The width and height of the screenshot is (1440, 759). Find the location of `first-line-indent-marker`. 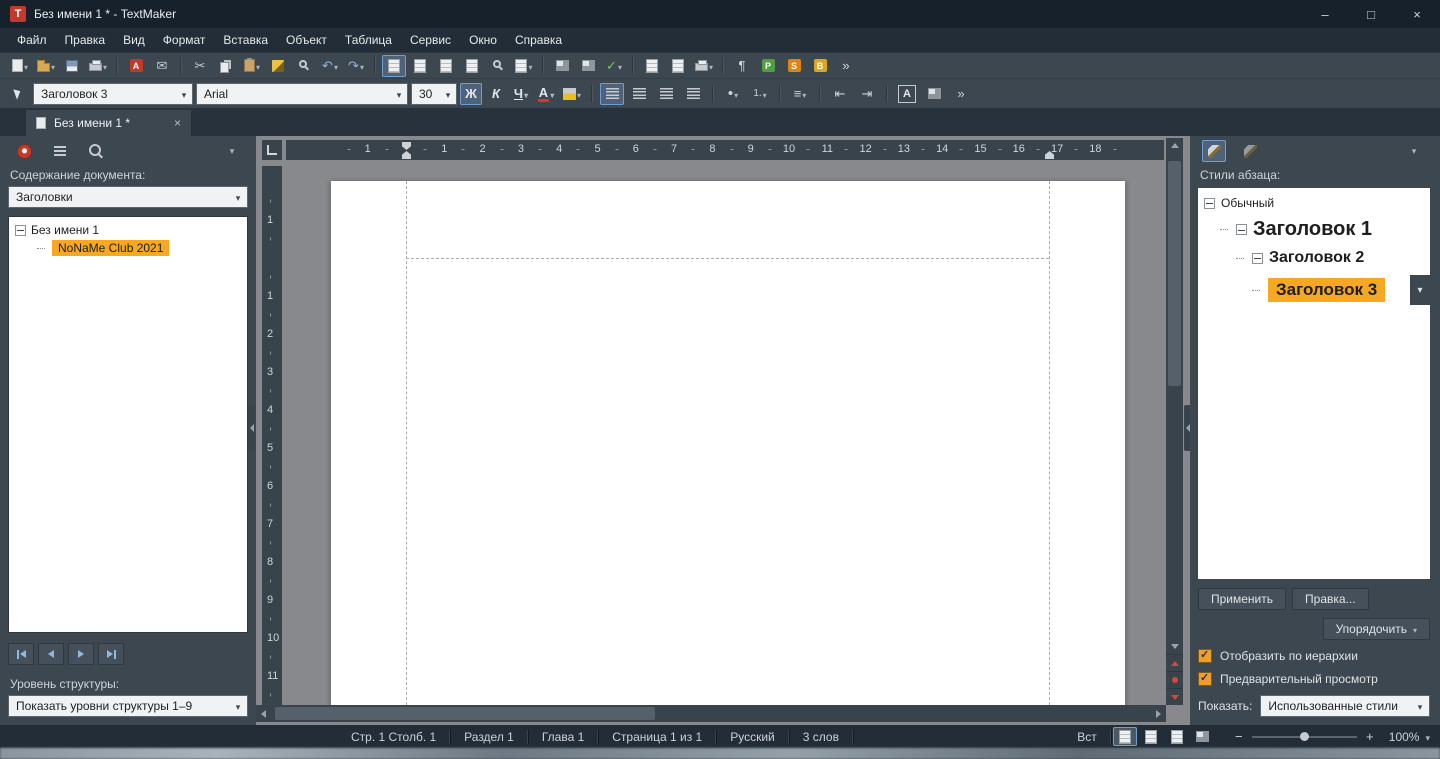

first-line-indent-marker is located at coordinates (406, 146).